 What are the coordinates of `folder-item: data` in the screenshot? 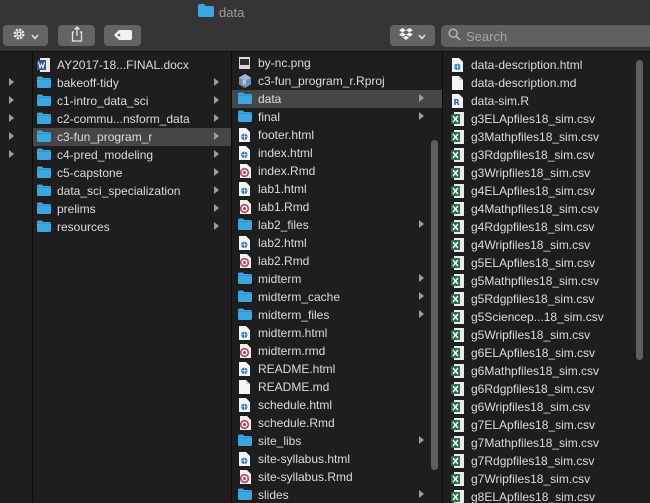 It's located at (337, 99).